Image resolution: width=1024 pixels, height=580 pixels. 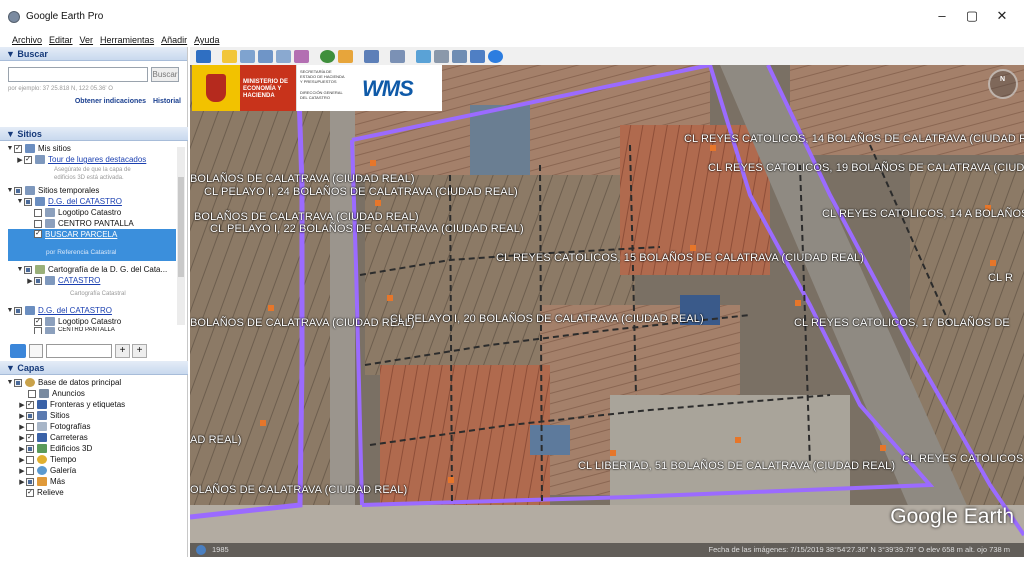 What do you see at coordinates (327, 56) in the screenshot?
I see `historical-imagery-icon` at bounding box center [327, 56].